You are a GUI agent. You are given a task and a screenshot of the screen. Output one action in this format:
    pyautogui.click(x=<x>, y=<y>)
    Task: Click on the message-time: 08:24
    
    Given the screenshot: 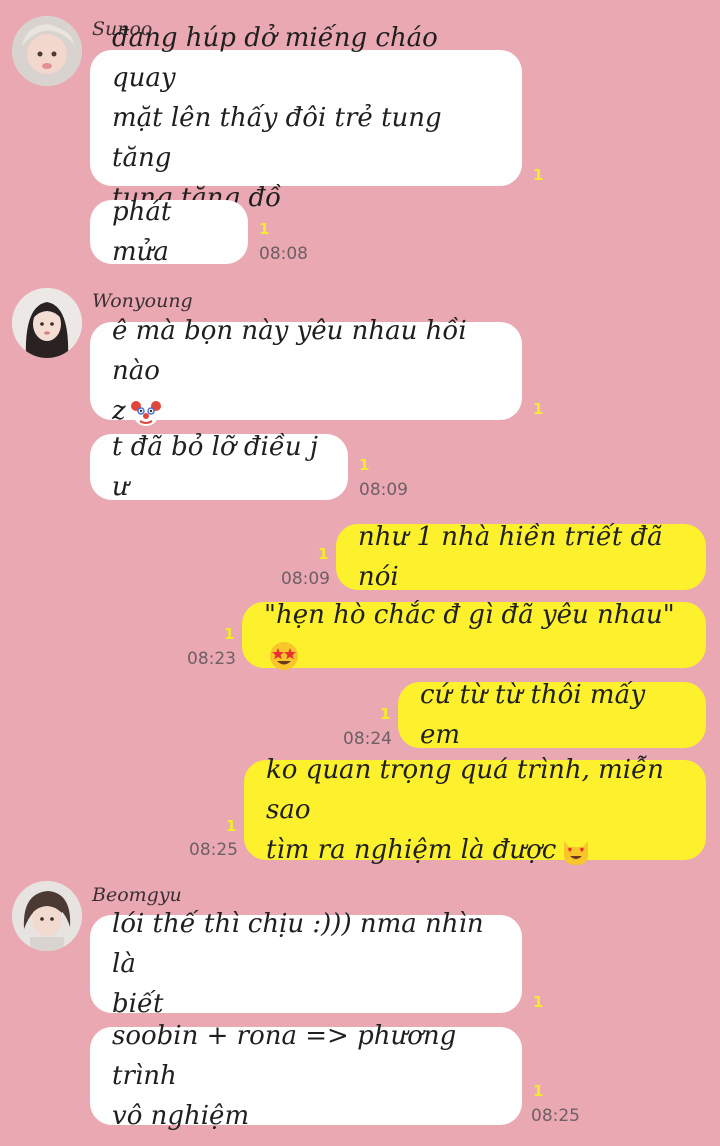 What is the action you would take?
    pyautogui.click(x=367, y=739)
    